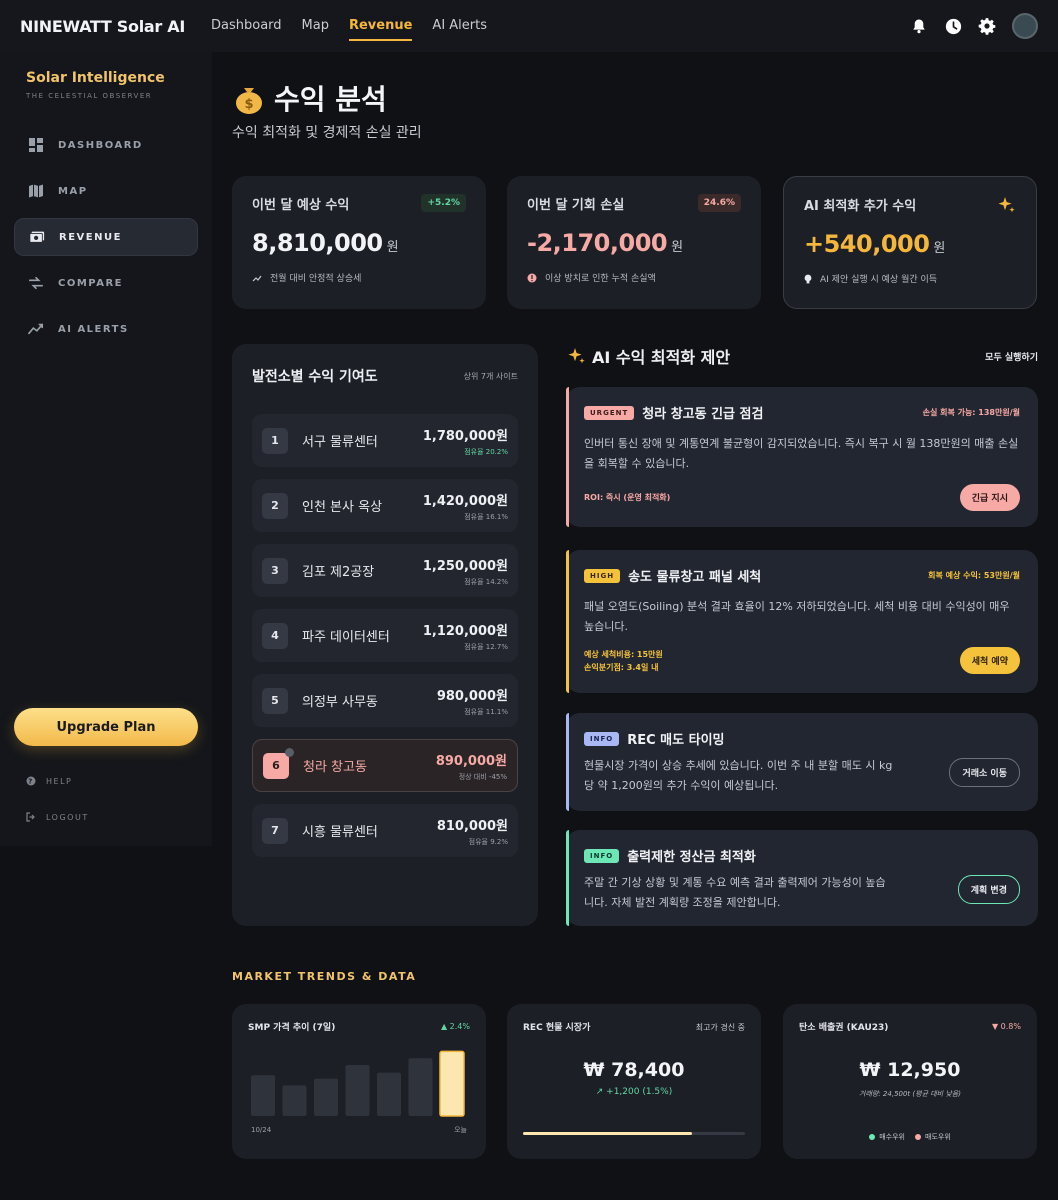 The image size is (1058, 1200). What do you see at coordinates (36, 145) in the screenshot?
I see `dashboard-icon` at bounding box center [36, 145].